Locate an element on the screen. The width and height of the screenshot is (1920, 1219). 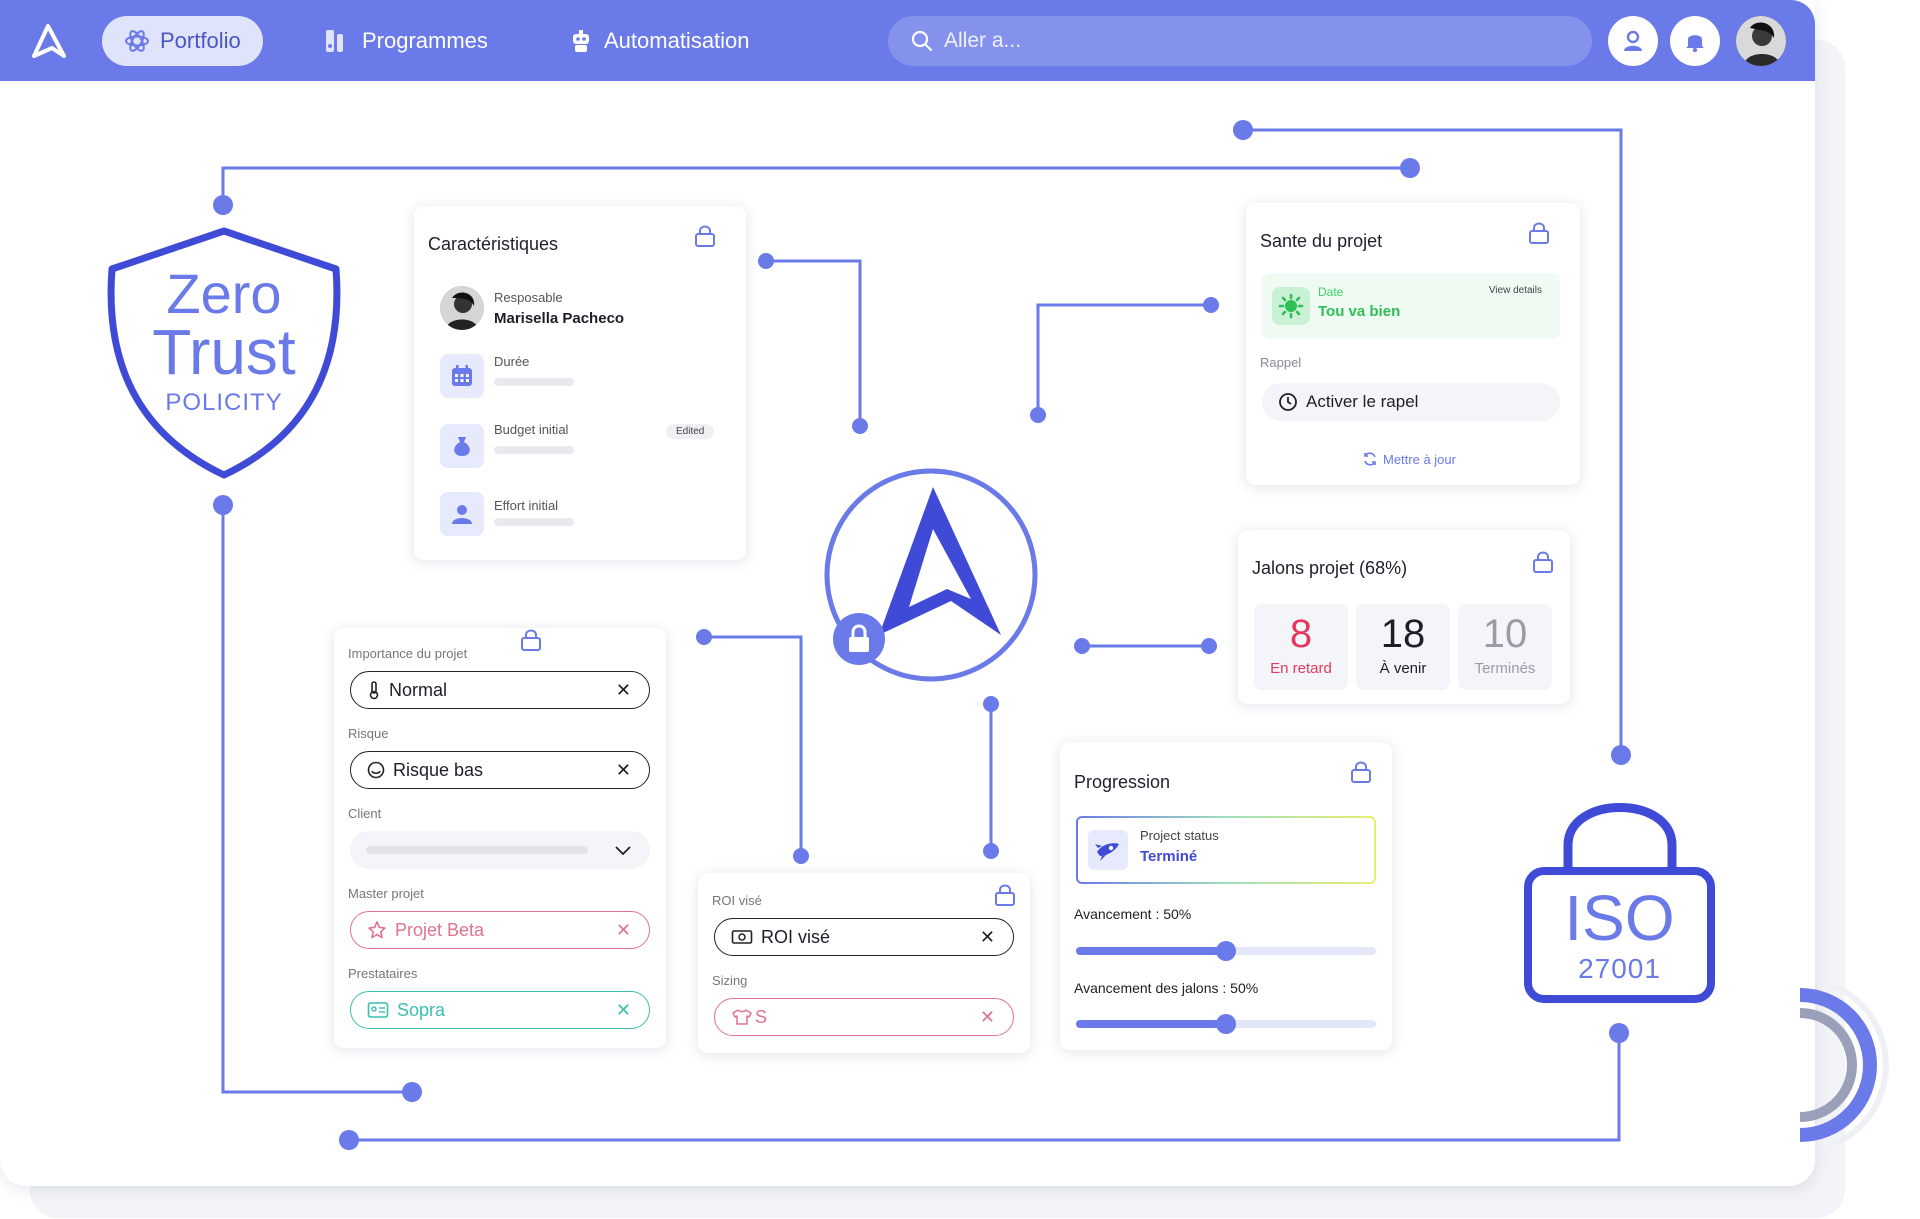
duration-placeholder is located at coordinates (534, 382).